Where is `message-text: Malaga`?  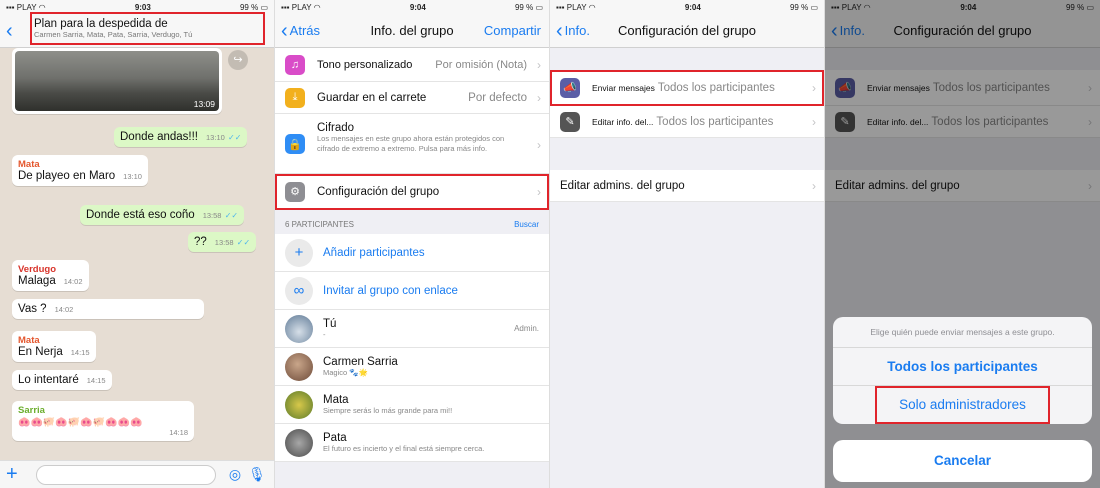
message-text: Malaga is located at coordinates (37, 281).